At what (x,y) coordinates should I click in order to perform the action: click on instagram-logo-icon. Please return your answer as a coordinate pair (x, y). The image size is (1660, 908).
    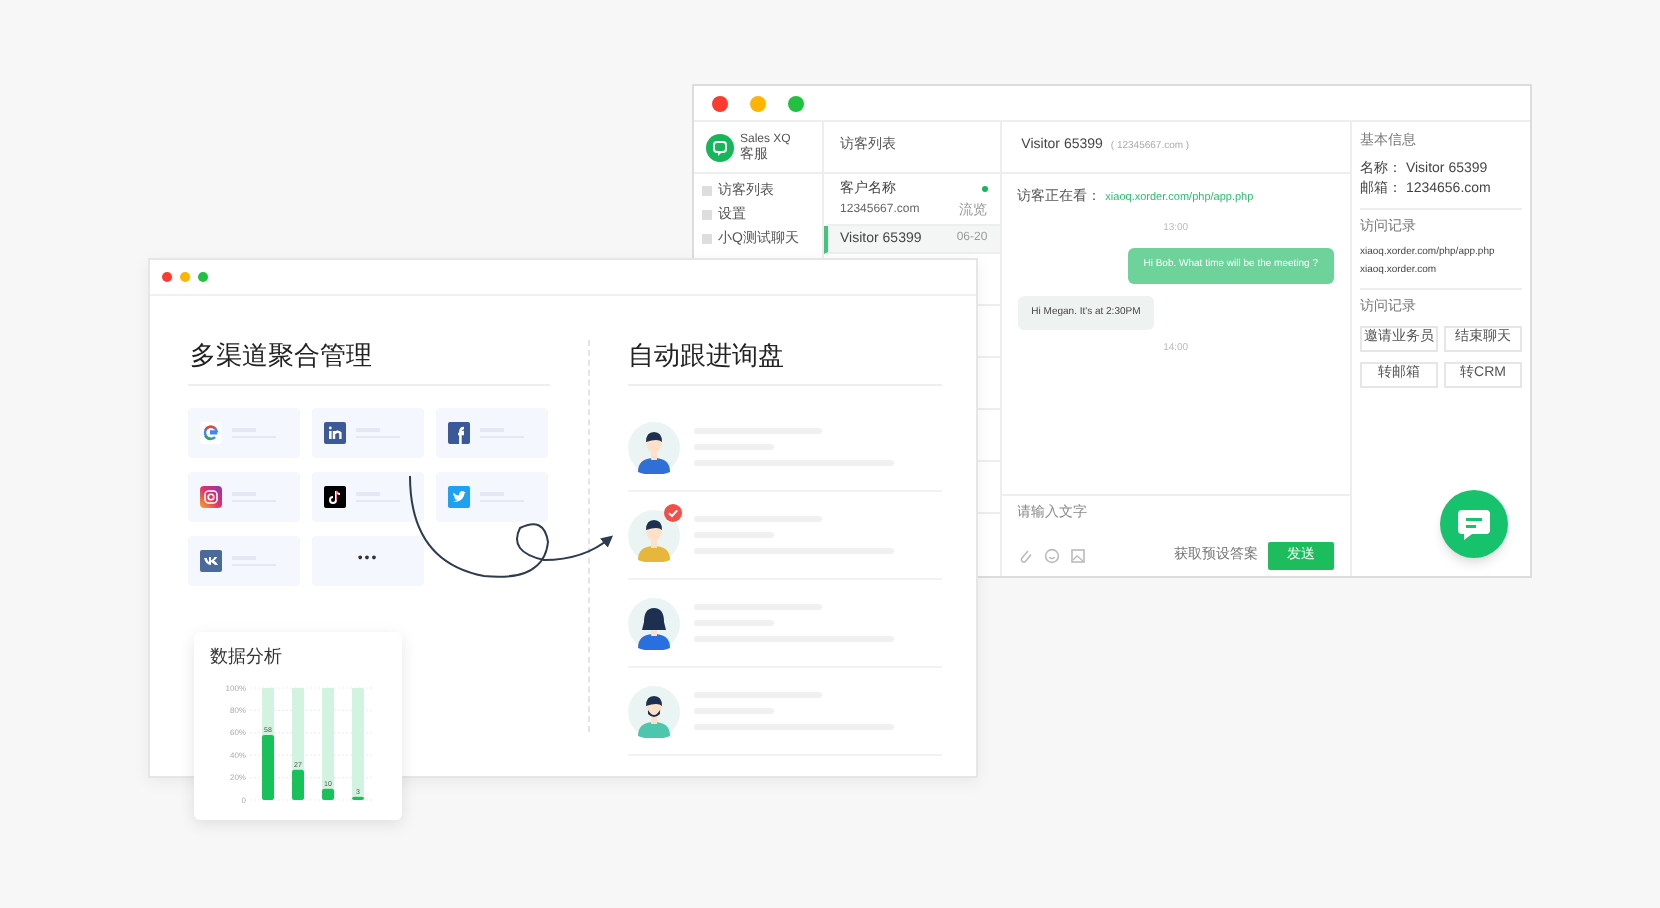
    Looking at the image, I should click on (211, 497).